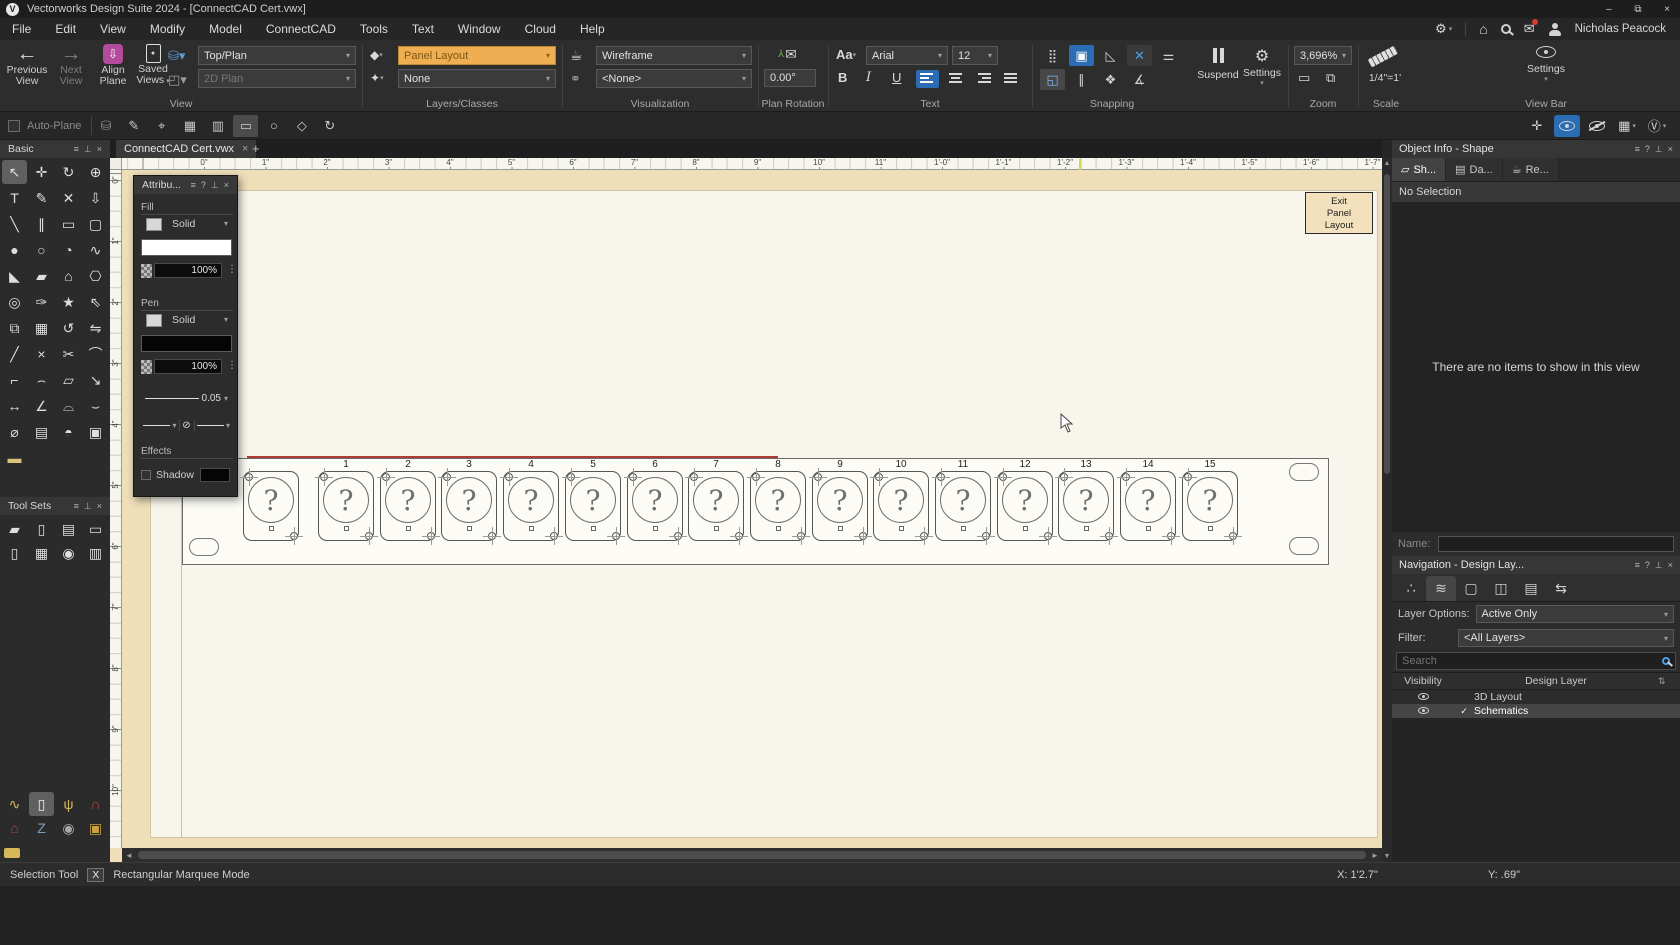 The width and height of the screenshot is (1680, 945). I want to click on z-fold-tool-icon: Z, so click(41, 828).